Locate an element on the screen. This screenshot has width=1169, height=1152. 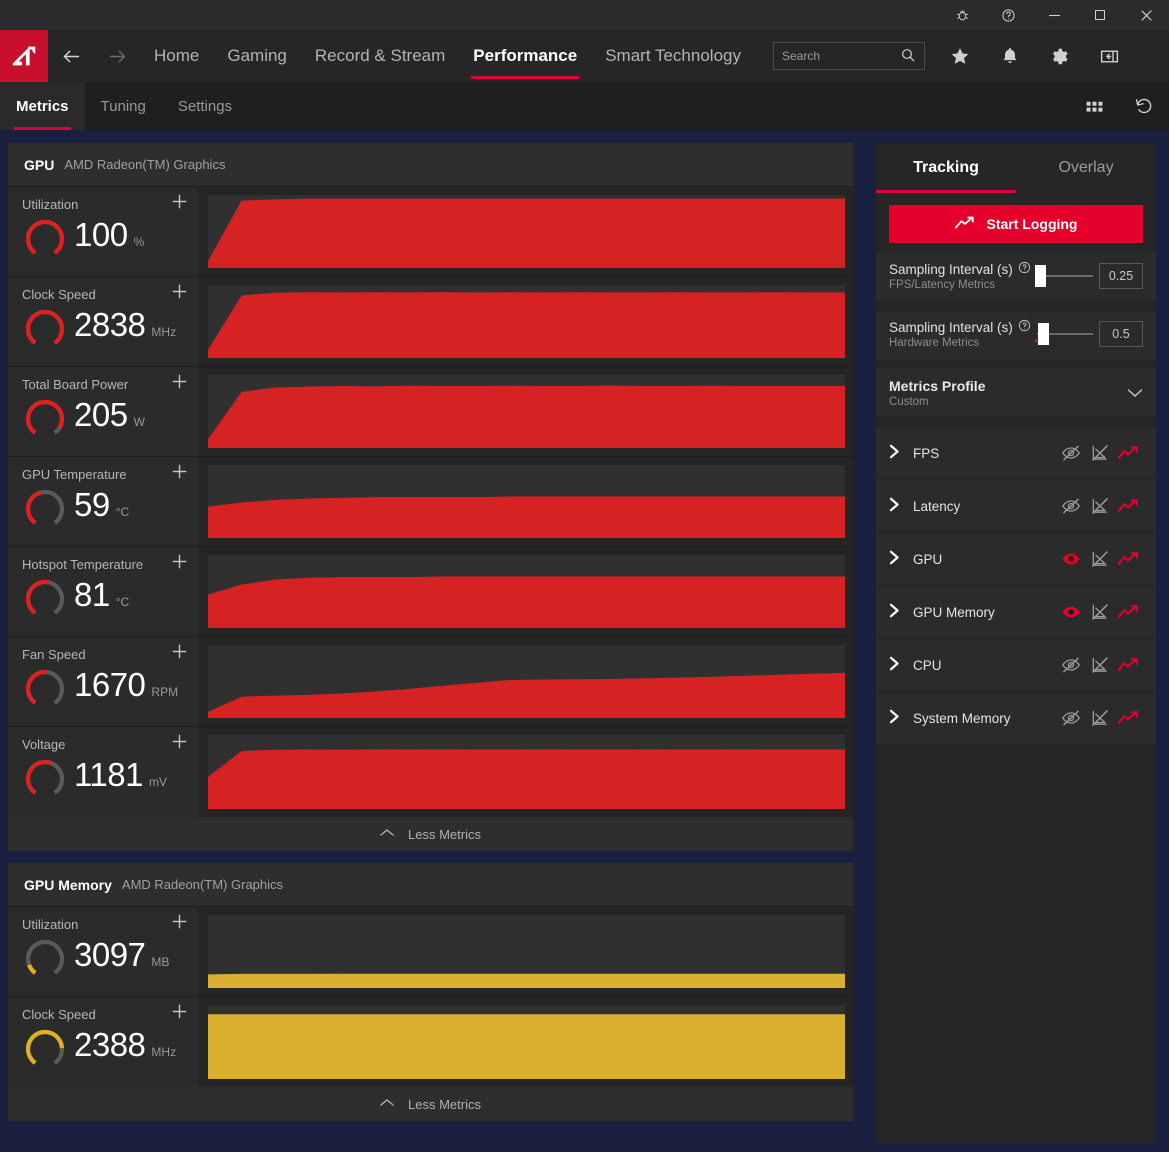
gpu-metric-gpu-temperature: GPU Temperature 59 °C is located at coordinates (103, 501).